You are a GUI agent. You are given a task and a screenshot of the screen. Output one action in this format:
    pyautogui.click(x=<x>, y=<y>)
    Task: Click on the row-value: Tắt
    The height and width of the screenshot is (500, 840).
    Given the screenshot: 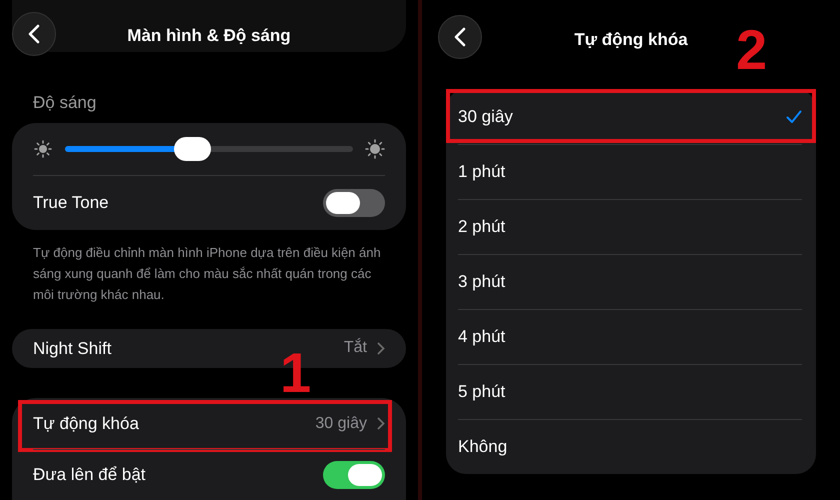 What is the action you would take?
    pyautogui.click(x=355, y=347)
    